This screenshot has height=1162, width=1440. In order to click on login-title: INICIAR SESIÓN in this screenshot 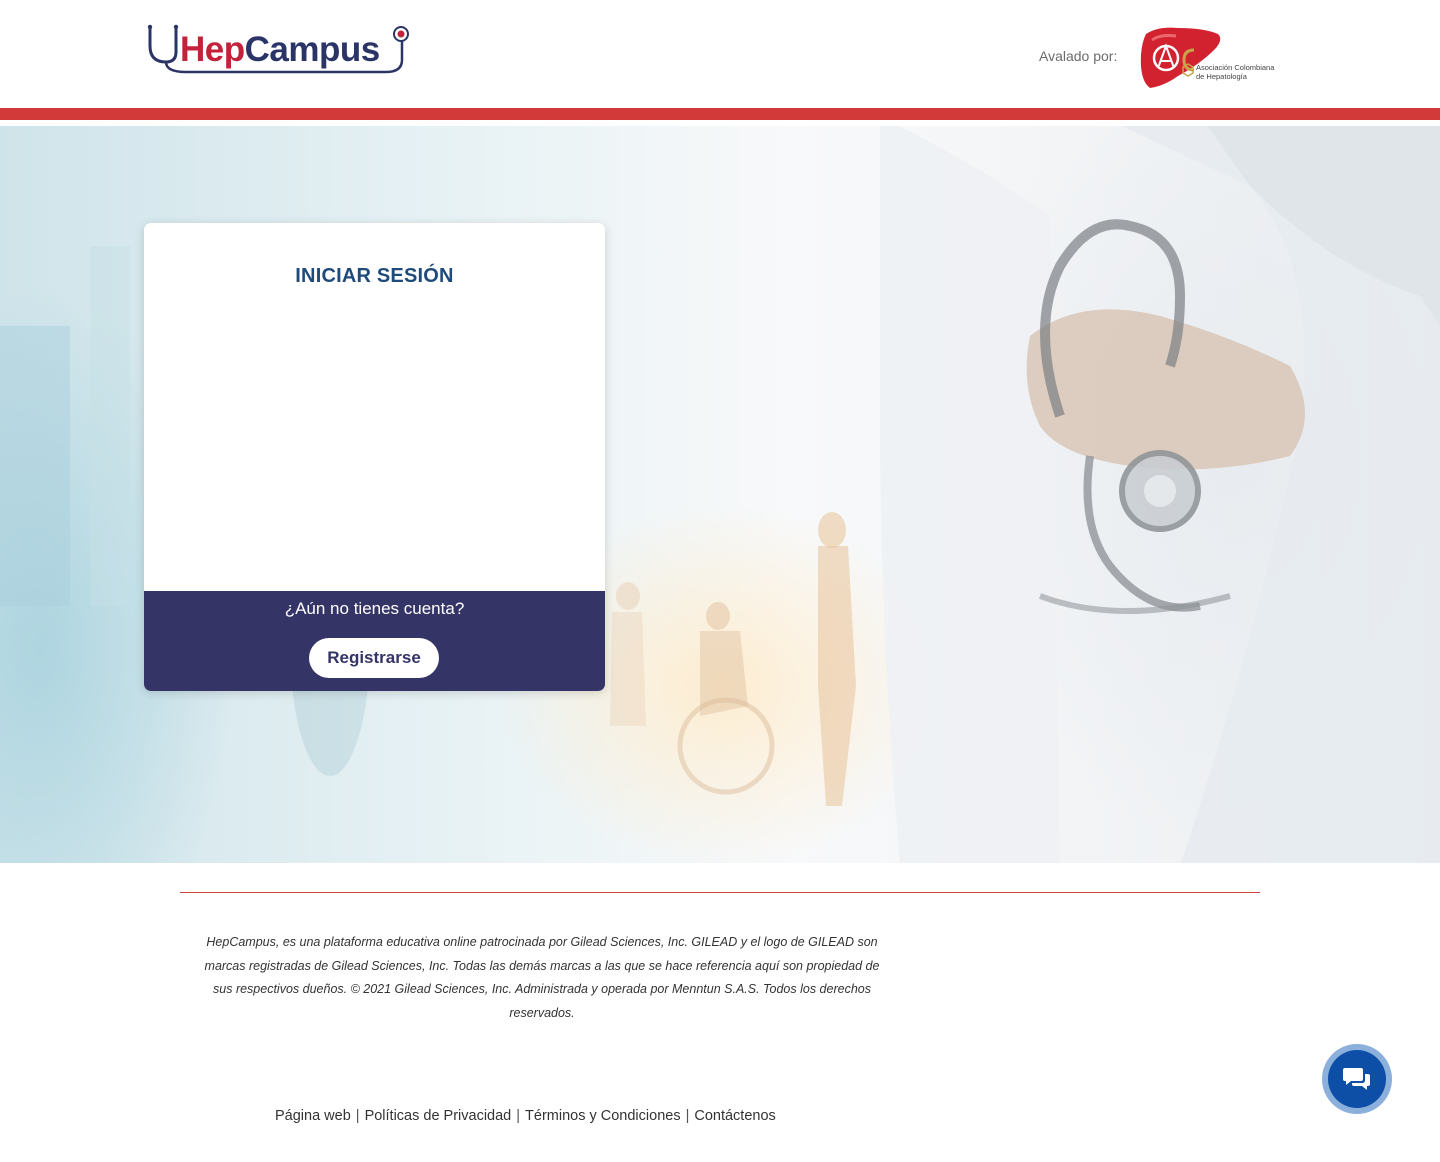, I will do `click(374, 276)`.